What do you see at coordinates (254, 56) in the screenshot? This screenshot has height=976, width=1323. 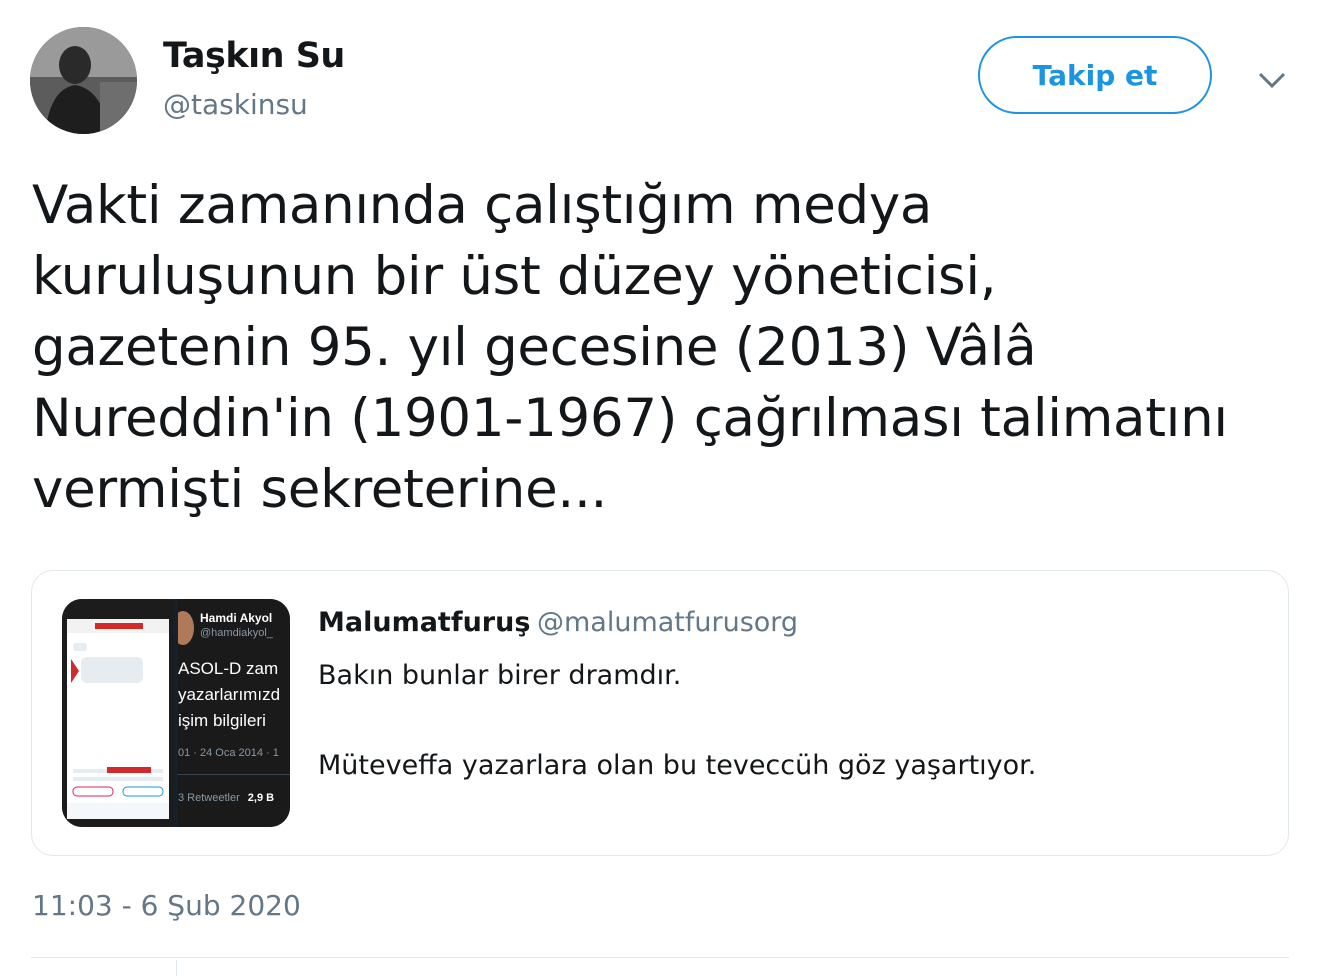 I see `author-name: Taşkın Su` at bounding box center [254, 56].